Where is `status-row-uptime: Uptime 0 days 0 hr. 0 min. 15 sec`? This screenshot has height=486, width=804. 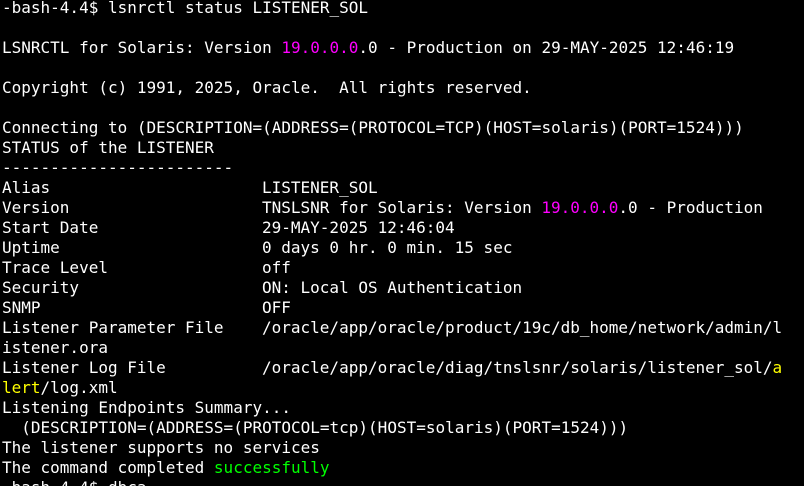 status-row-uptime: Uptime 0 days 0 hr. 0 min. 15 sec is located at coordinates (402, 248).